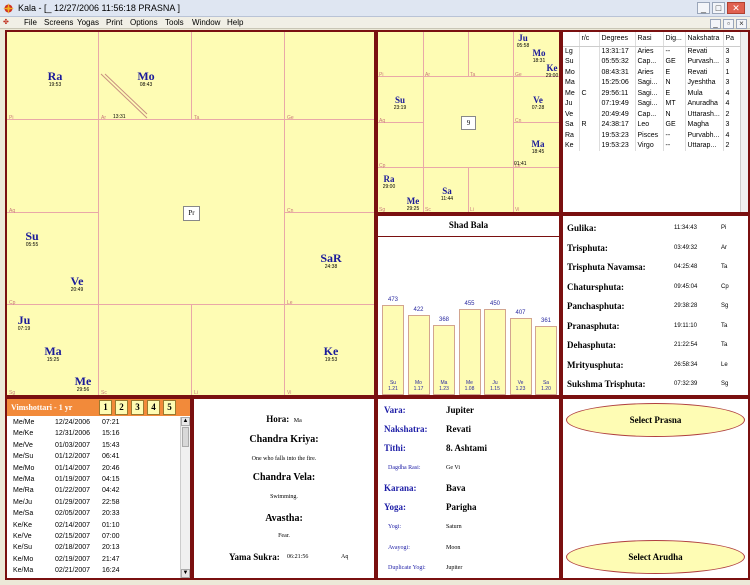 The height and width of the screenshot is (585, 750). I want to click on table-row: Ju 07:19:49 Sagi... MT Anuradha 4, so click(655, 103).